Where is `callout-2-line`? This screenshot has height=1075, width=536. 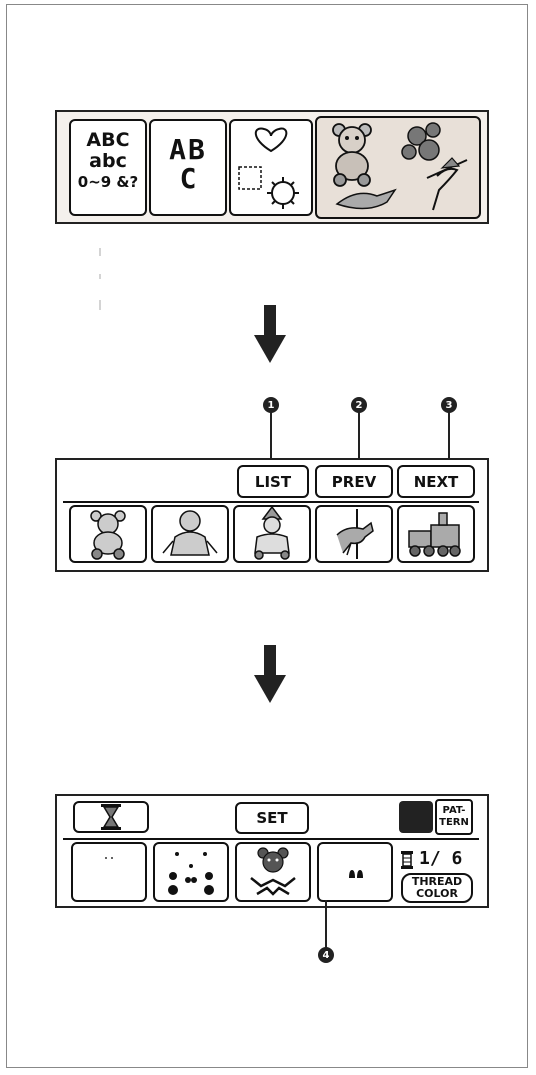 callout-2-line is located at coordinates (359, 436).